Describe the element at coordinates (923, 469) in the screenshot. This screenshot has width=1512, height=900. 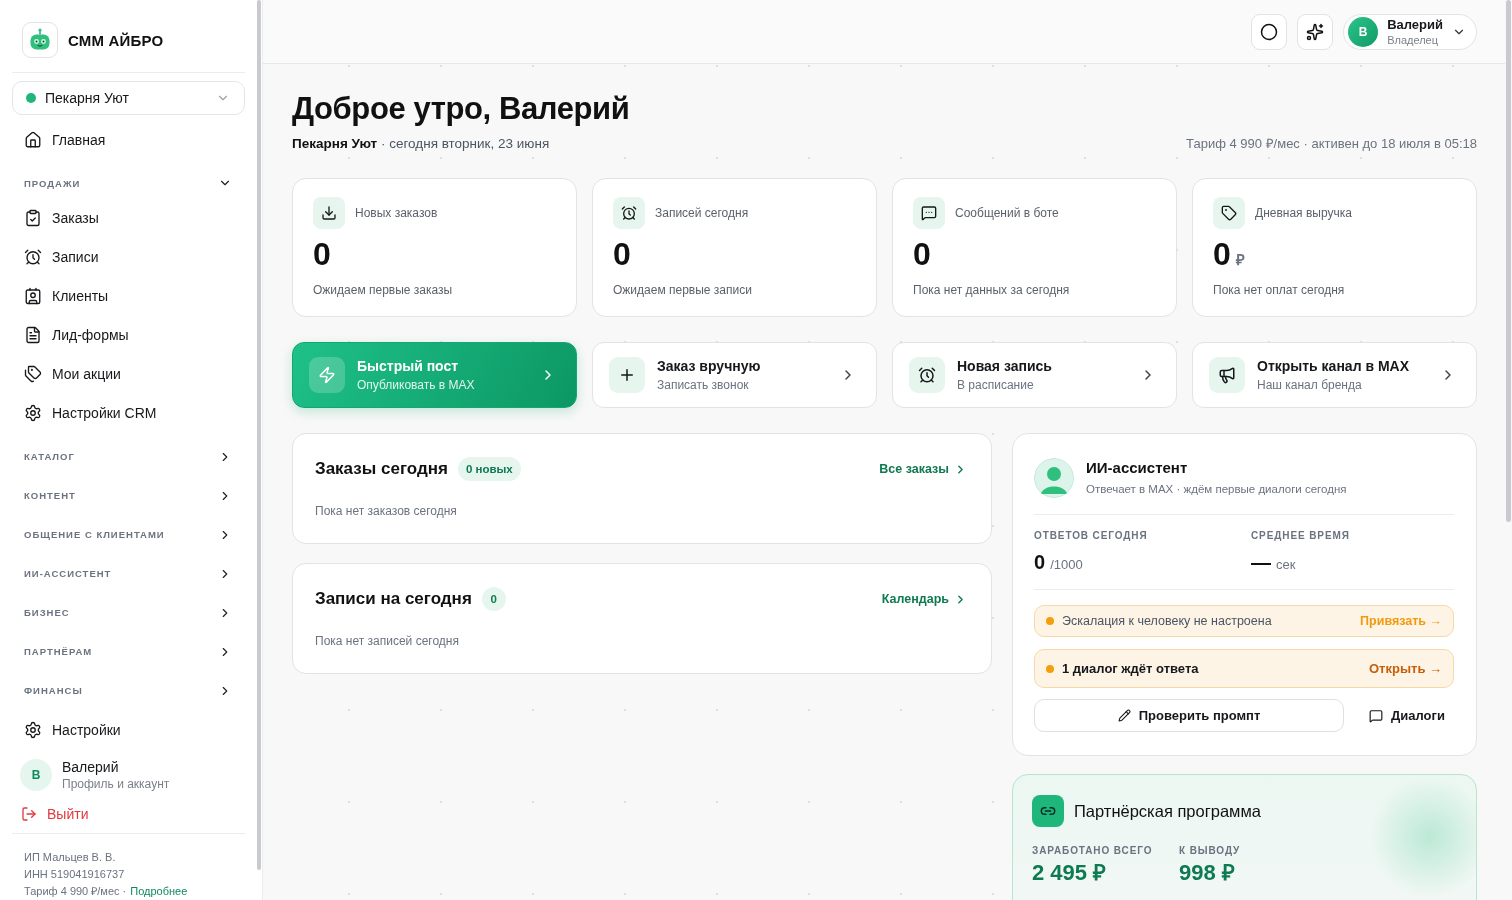
I see `panel-link: Все заказы` at that location.